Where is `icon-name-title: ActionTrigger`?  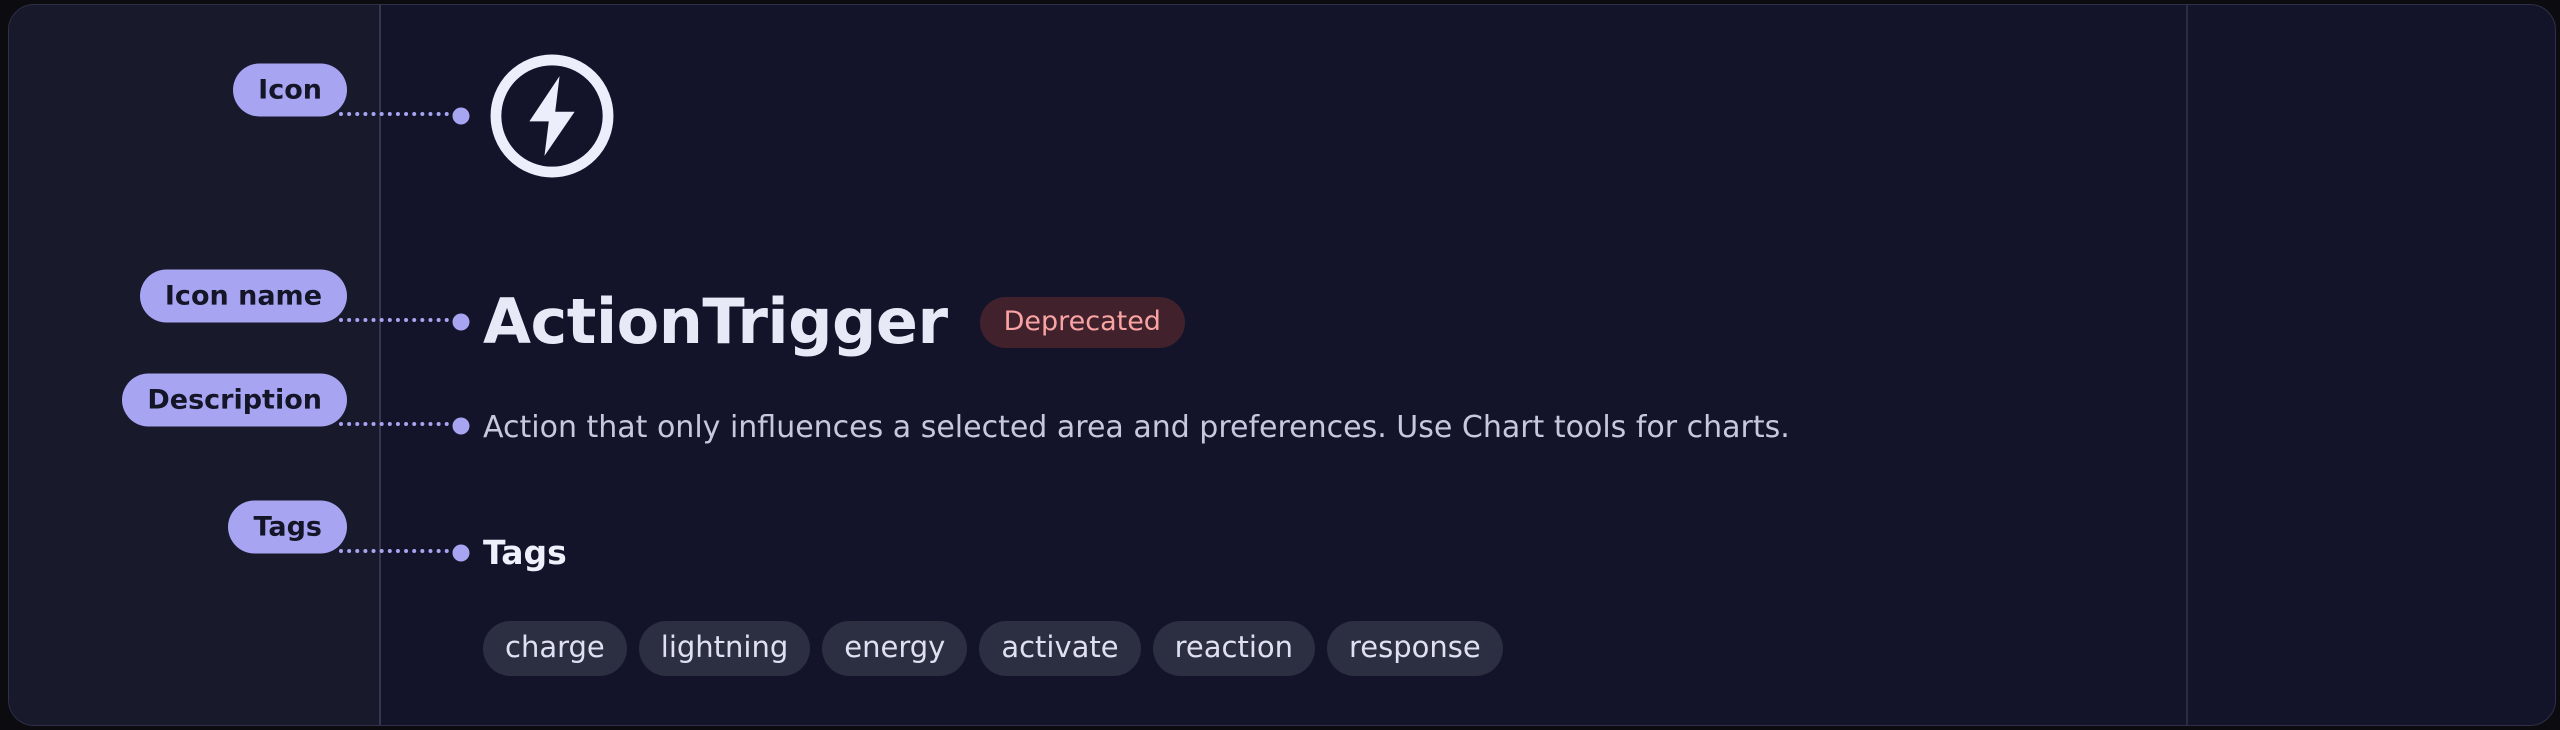 icon-name-title: ActionTrigger is located at coordinates (715, 321).